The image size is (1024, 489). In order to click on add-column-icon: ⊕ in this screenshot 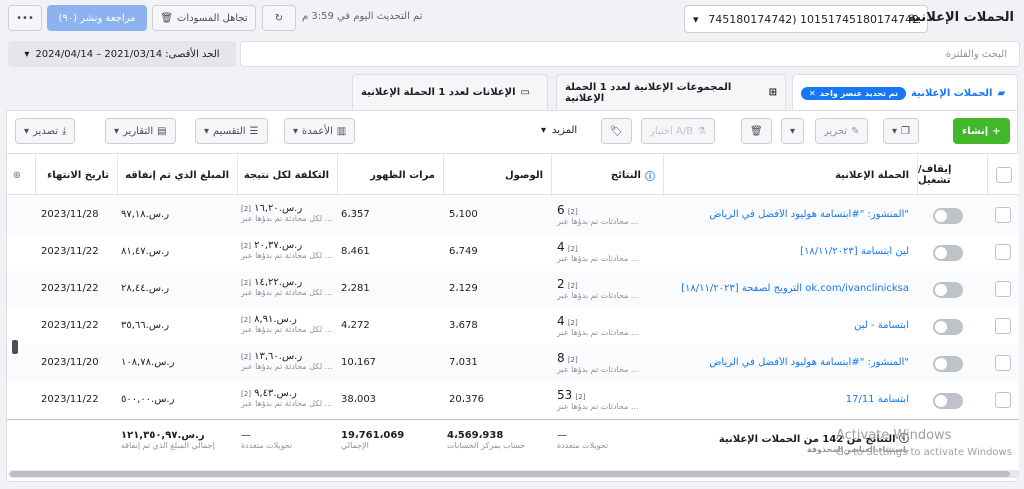, I will do `click(21, 175)`.